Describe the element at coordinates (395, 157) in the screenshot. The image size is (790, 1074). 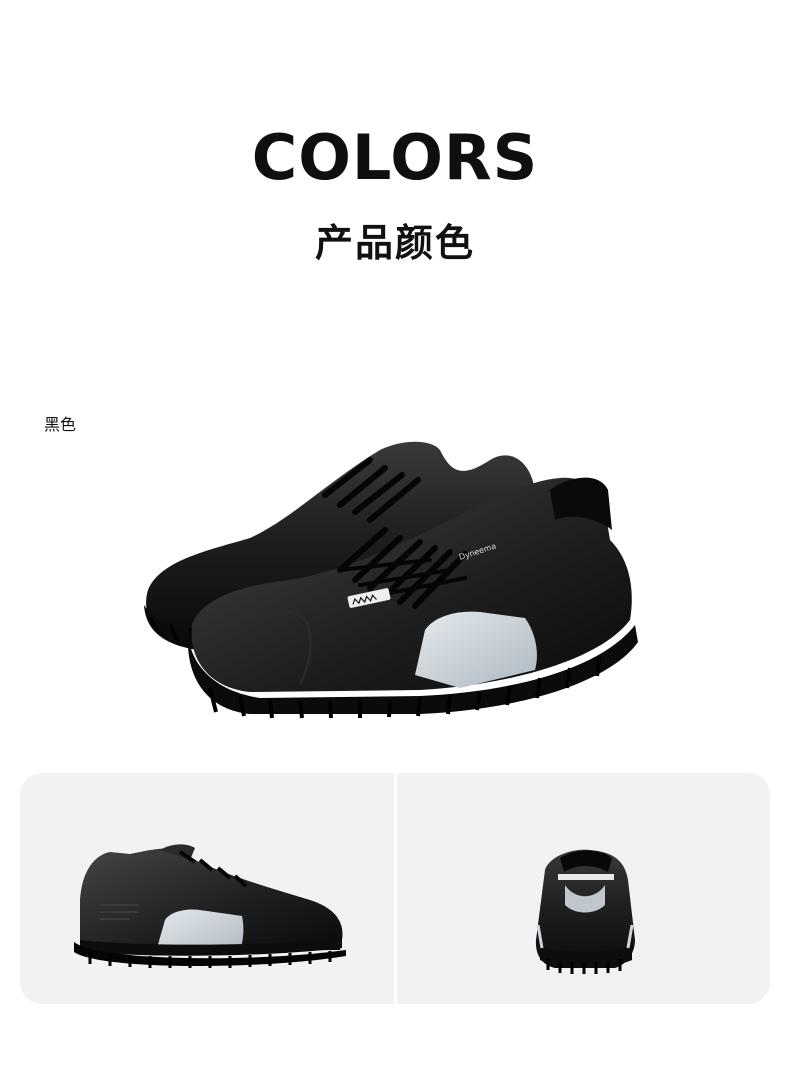
I see `page-title: COLORS` at that location.